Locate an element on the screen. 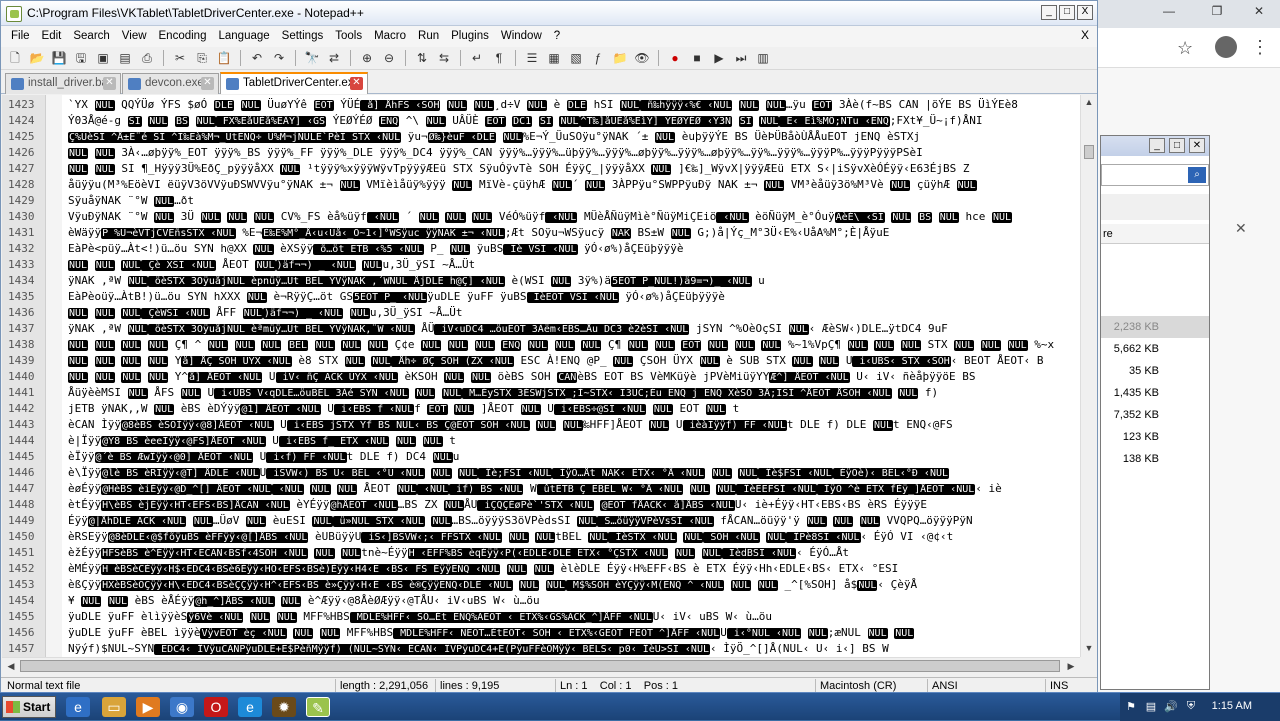 The height and width of the screenshot is (721, 1280). menu-view: View is located at coordinates (134, 36).